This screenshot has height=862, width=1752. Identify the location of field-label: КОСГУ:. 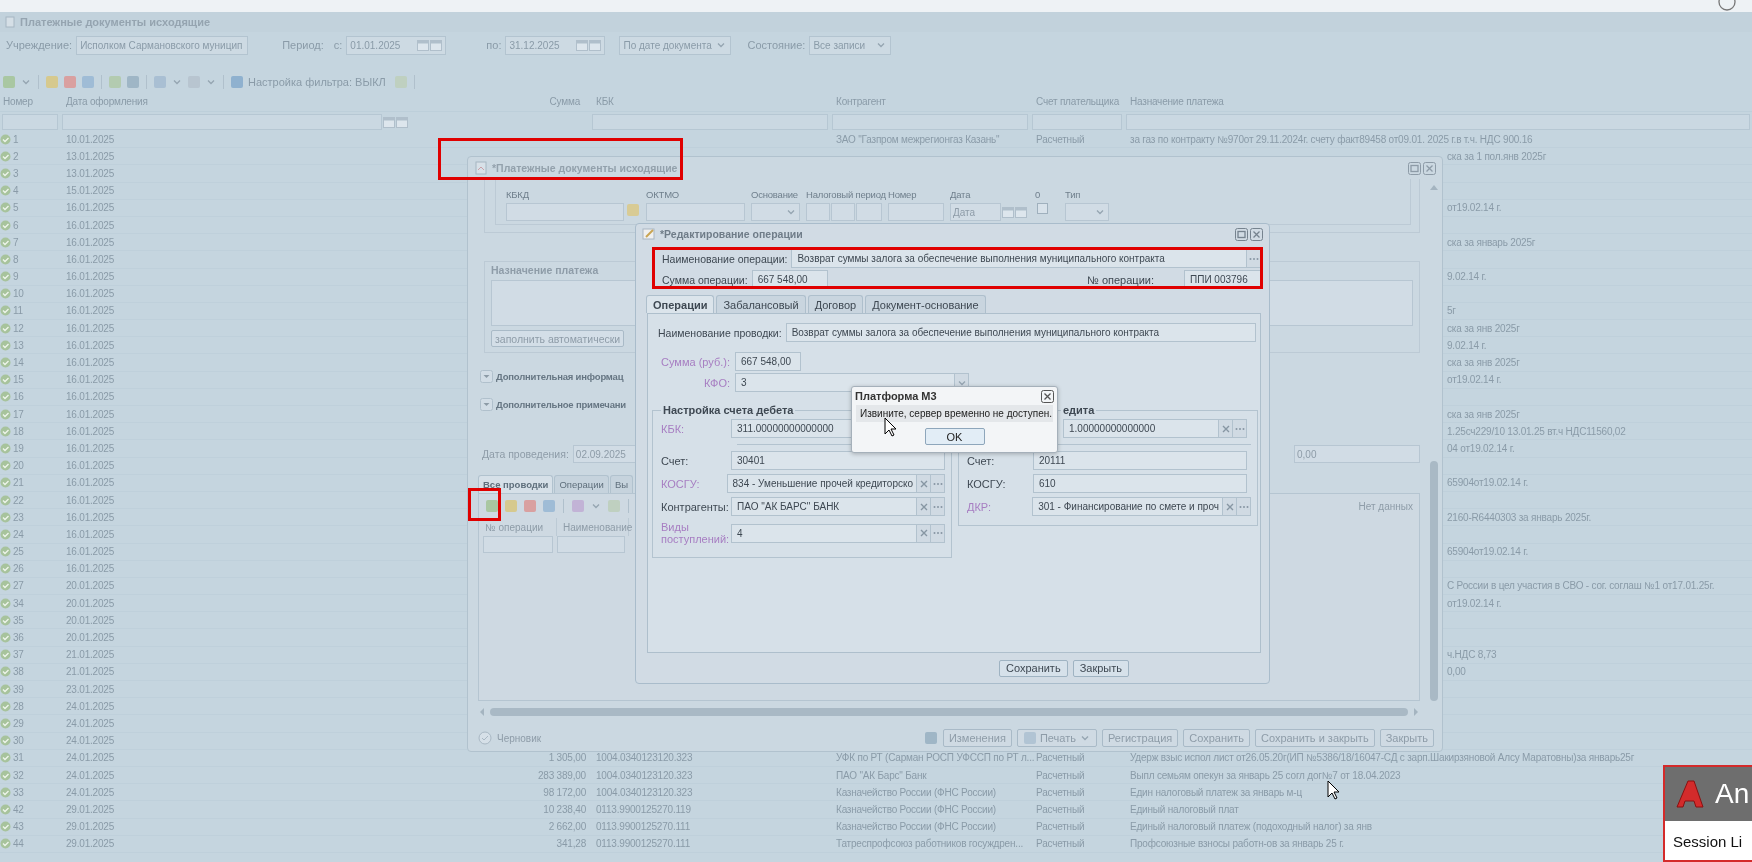
(987, 483).